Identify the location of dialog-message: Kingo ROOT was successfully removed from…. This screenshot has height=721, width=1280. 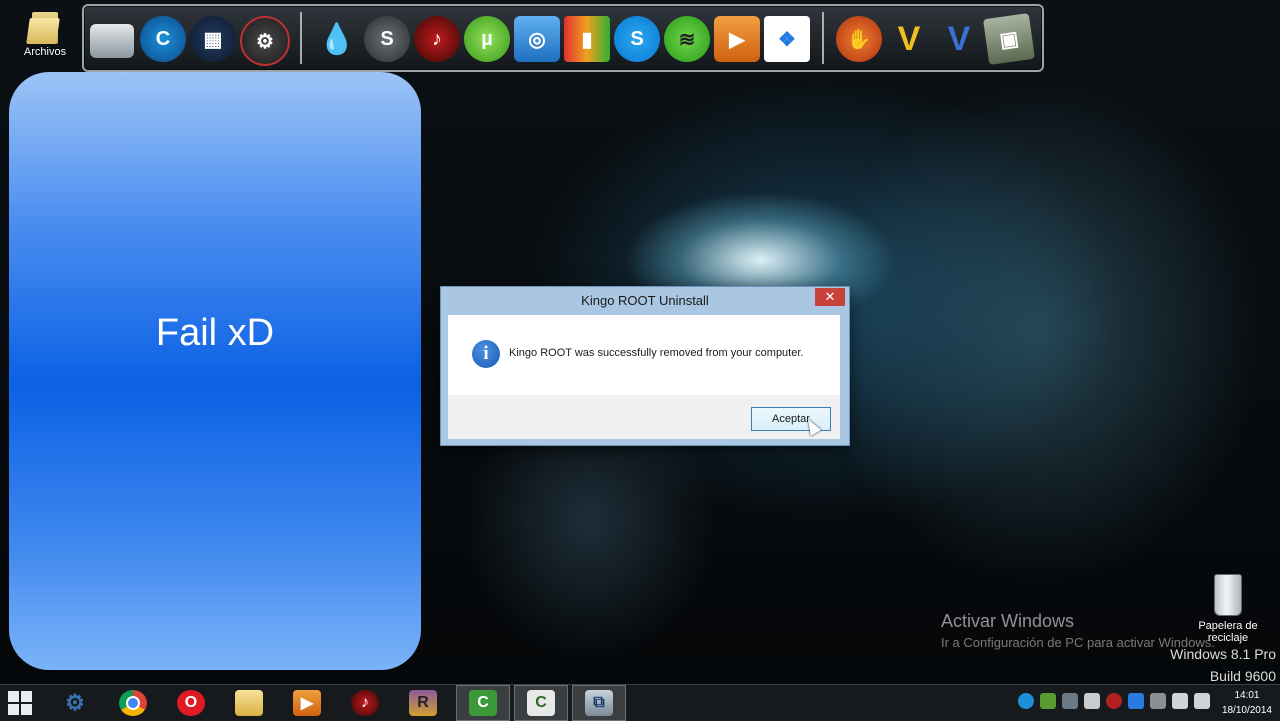
(656, 353).